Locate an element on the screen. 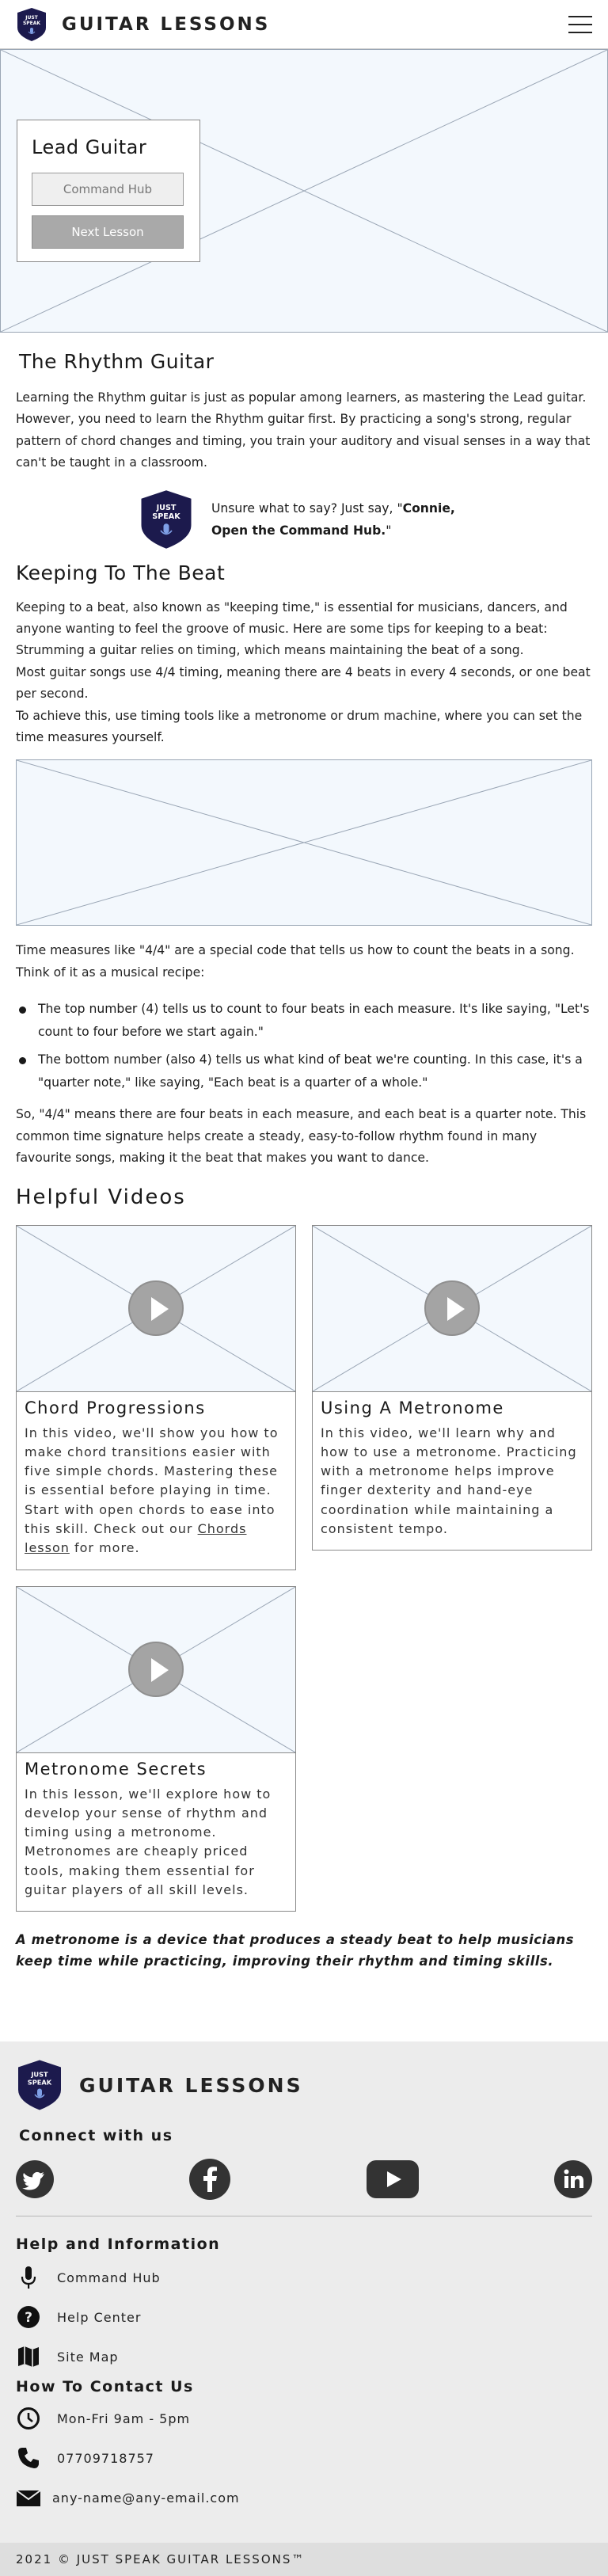 This screenshot has height=2576, width=608. hamburger-menu-icon is located at coordinates (580, 24).